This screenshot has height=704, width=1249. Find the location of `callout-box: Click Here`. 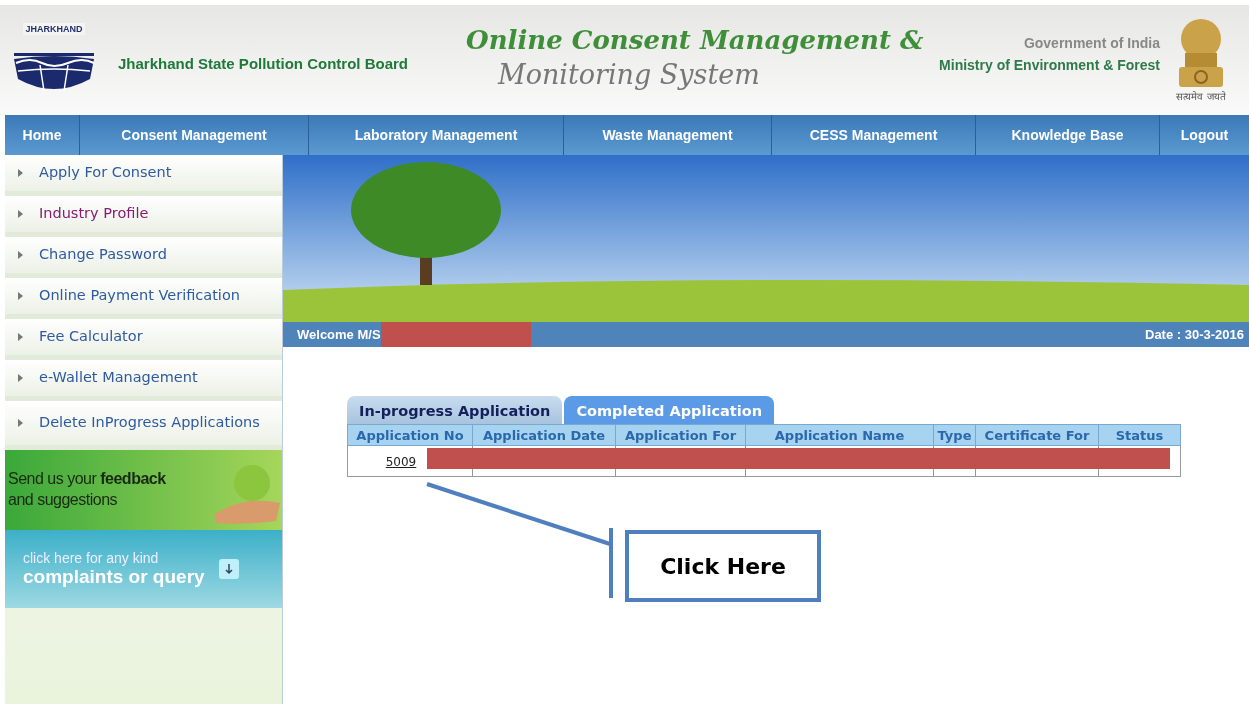

callout-box: Click Here is located at coordinates (723, 566).